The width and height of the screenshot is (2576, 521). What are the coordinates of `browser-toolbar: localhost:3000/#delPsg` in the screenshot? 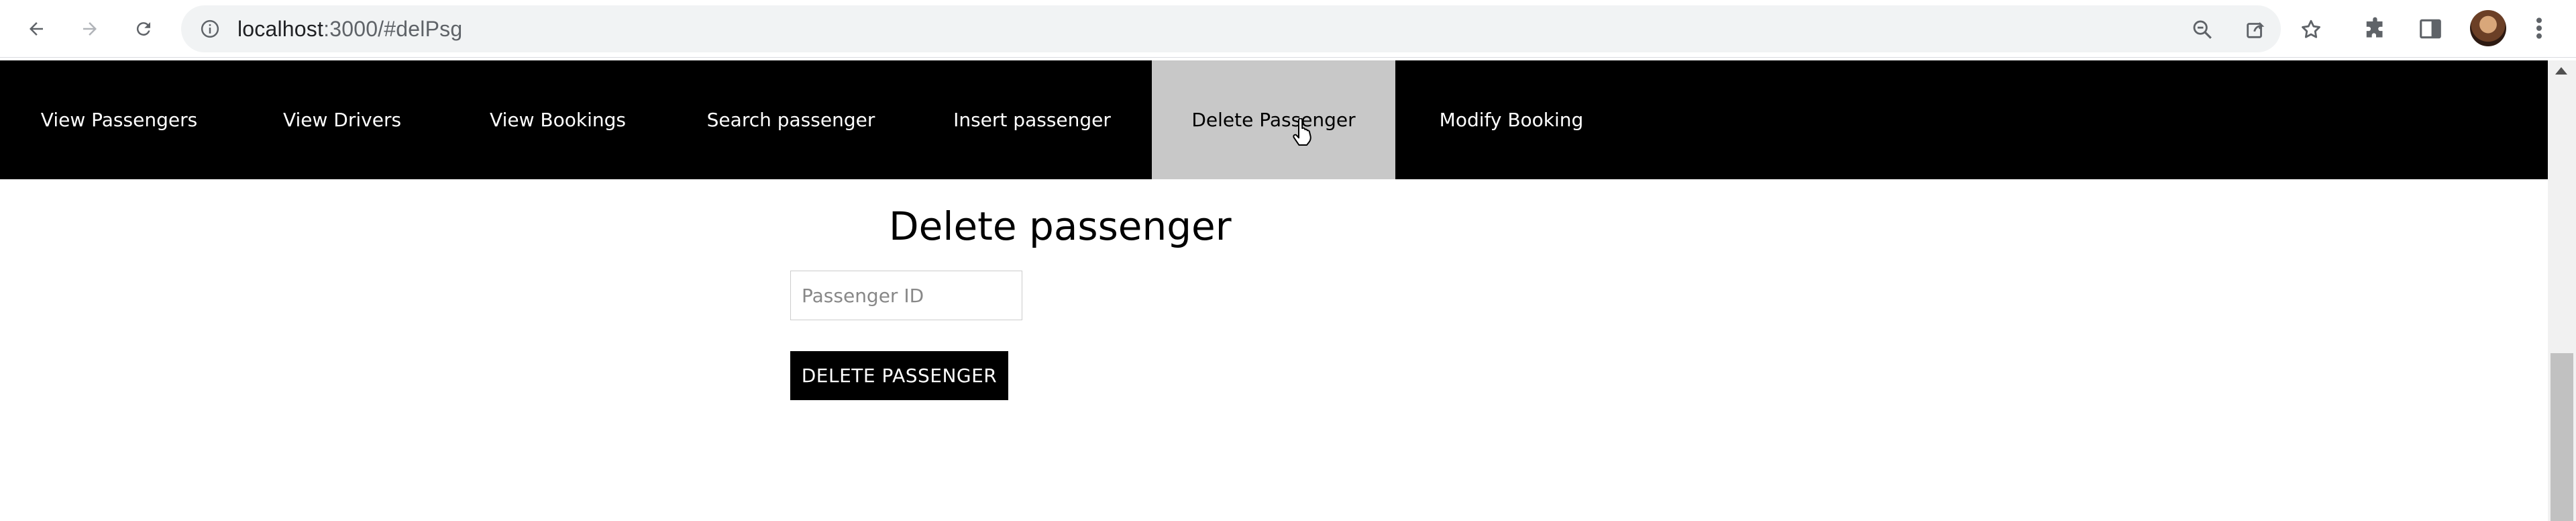 It's located at (1288, 29).